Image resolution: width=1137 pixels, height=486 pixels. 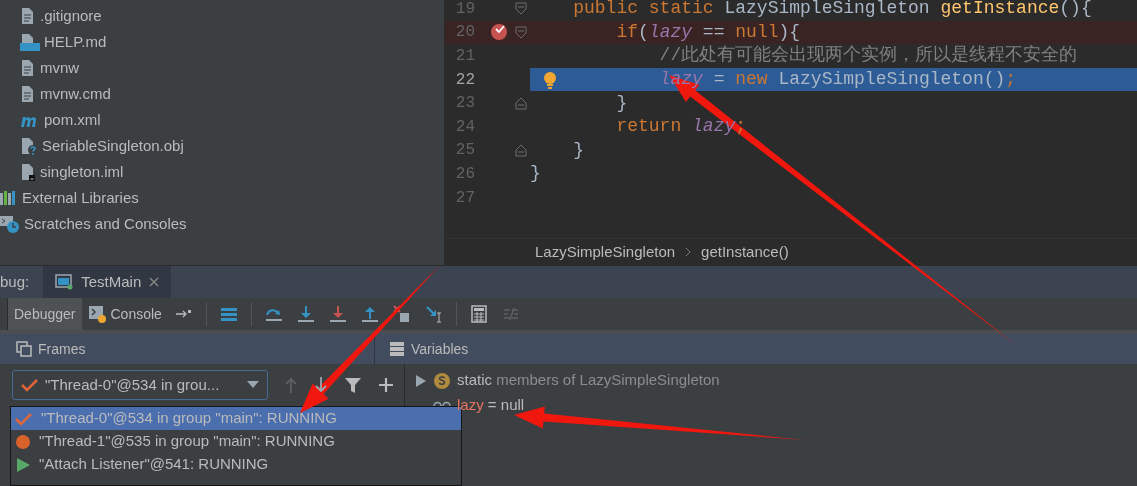 I want to click on calculator-icon, so click(x=478, y=314).